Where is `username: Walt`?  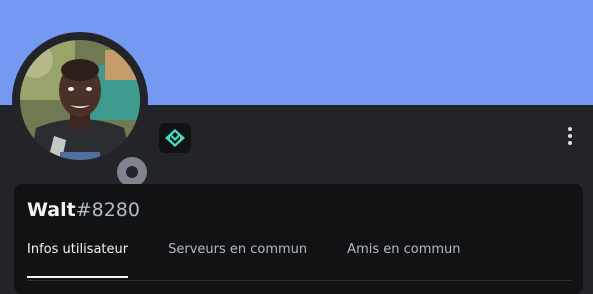
username: Walt is located at coordinates (51, 210).